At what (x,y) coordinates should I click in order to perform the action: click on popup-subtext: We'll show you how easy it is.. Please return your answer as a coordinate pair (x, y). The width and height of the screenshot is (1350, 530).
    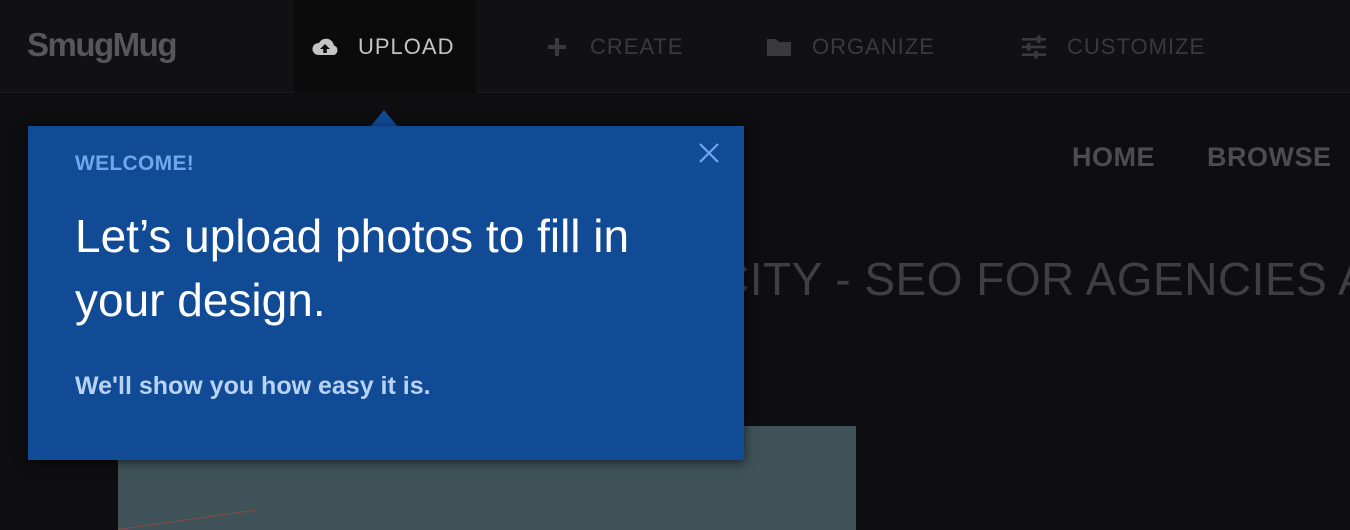
    Looking at the image, I should click on (253, 386).